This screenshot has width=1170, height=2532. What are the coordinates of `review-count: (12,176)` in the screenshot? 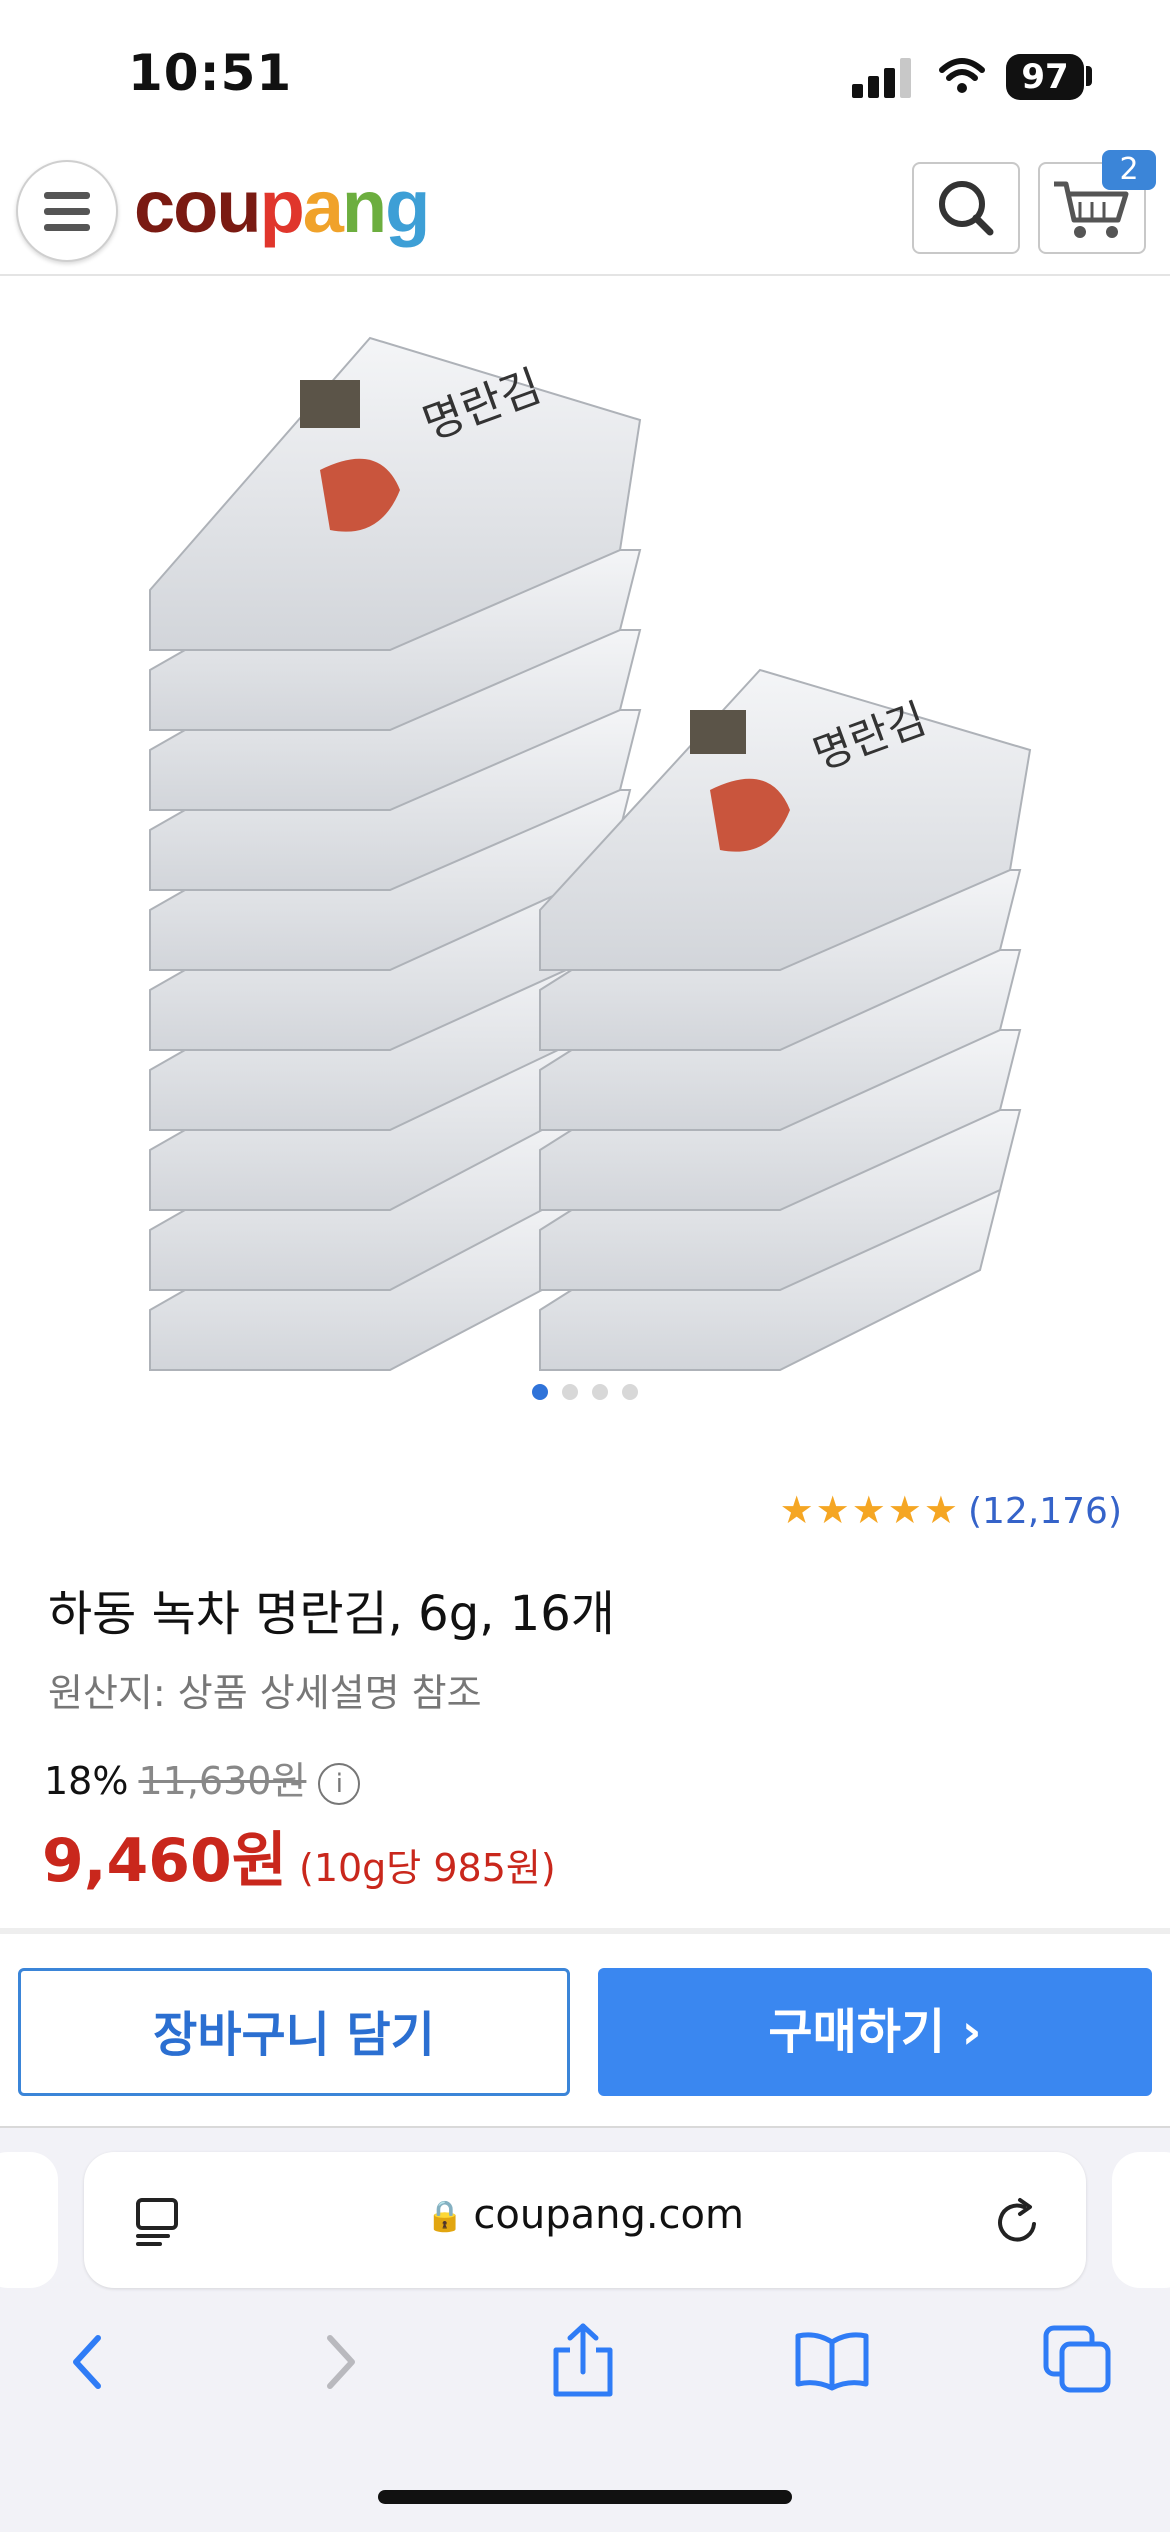 It's located at (1045, 1511).